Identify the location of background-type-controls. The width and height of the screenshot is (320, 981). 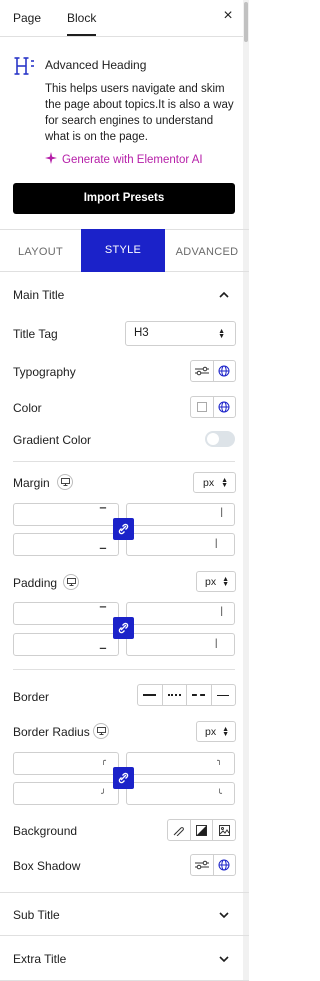
(201, 830).